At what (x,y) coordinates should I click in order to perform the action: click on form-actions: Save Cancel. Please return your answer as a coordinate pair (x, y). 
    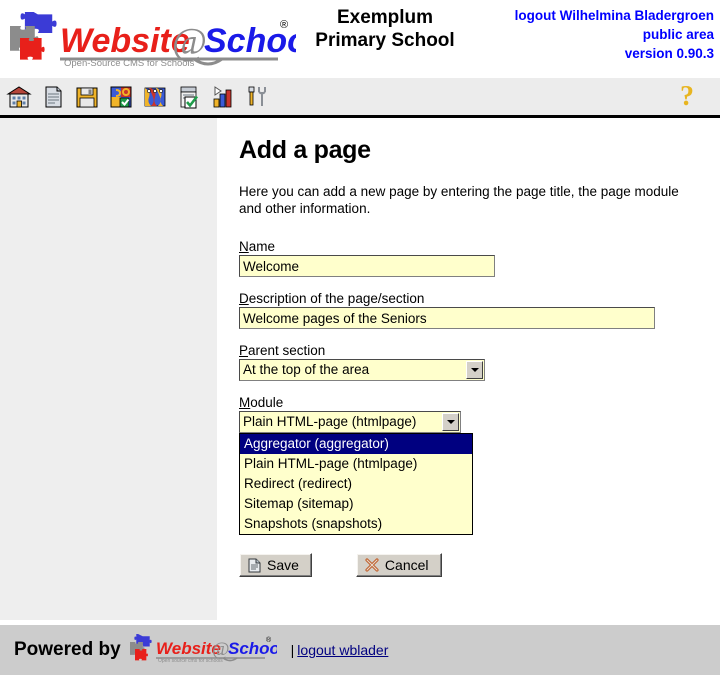
    Looking at the image, I should click on (470, 565).